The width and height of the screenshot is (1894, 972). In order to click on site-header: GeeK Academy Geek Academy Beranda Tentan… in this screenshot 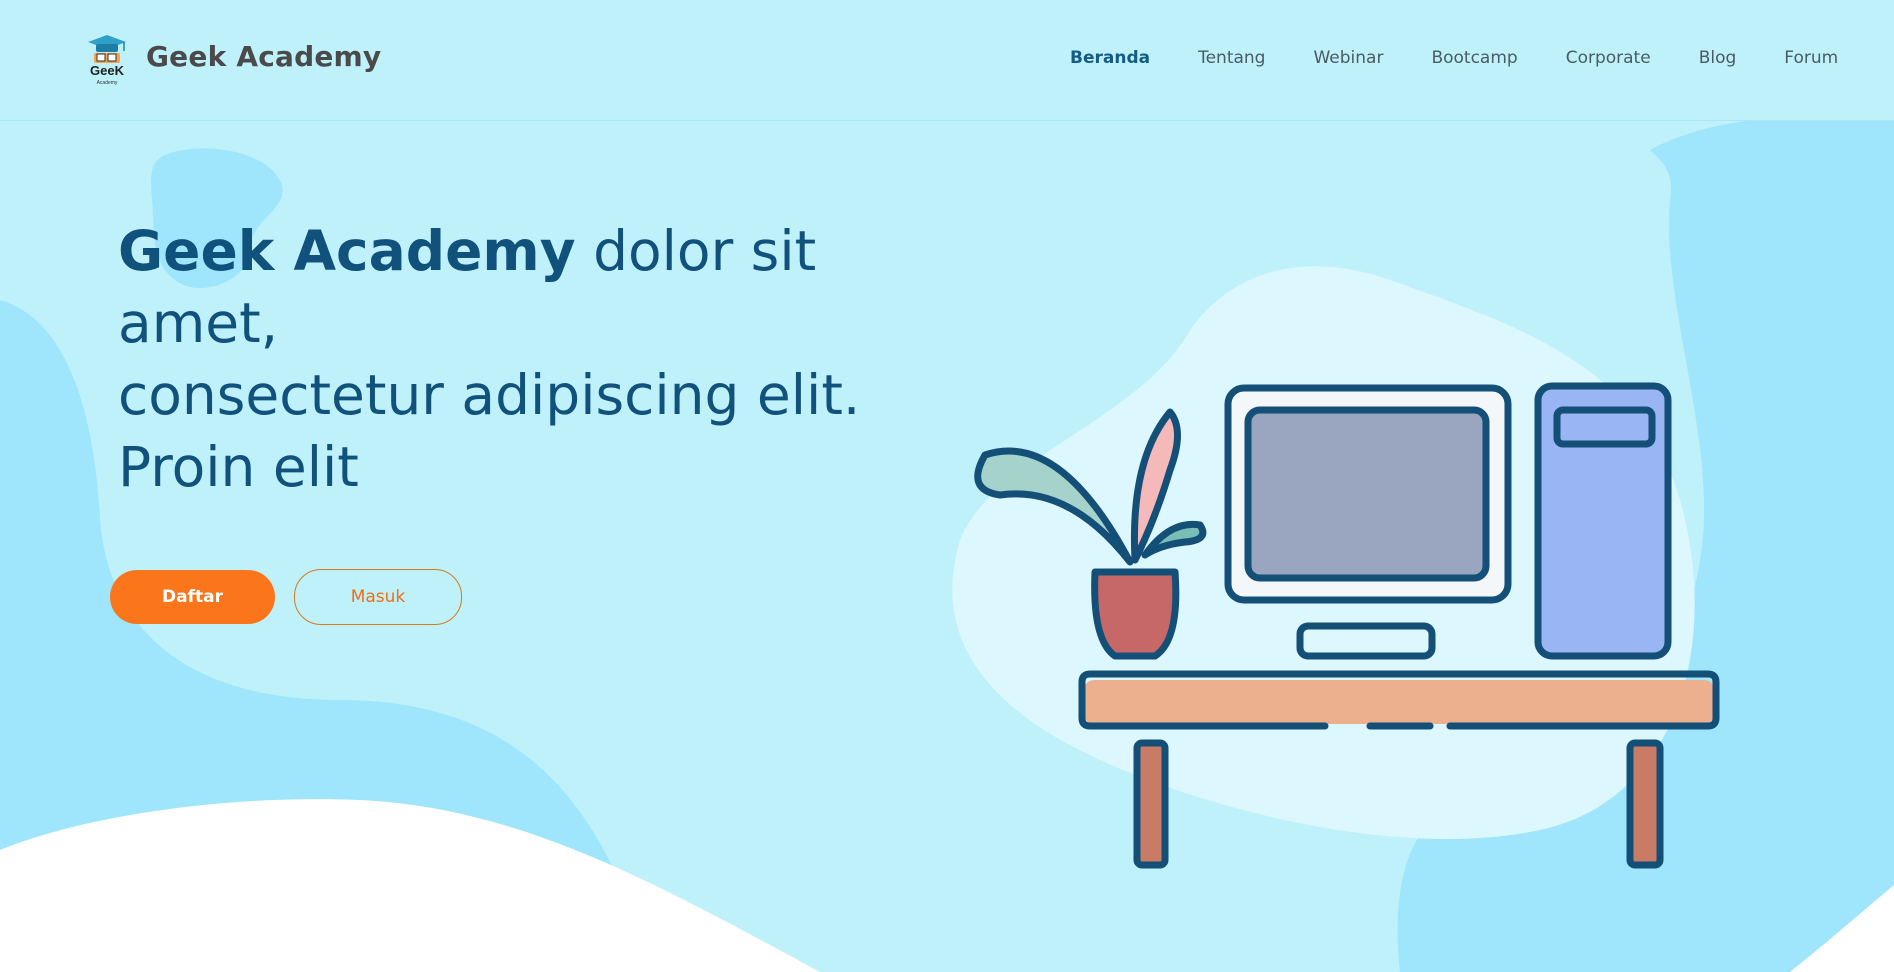, I will do `click(947, 60)`.